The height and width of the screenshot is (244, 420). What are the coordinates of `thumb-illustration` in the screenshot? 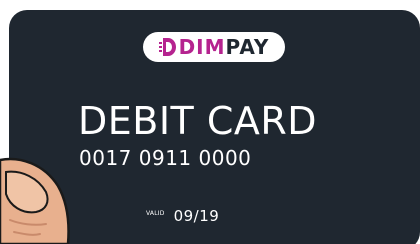 It's located at (35, 200).